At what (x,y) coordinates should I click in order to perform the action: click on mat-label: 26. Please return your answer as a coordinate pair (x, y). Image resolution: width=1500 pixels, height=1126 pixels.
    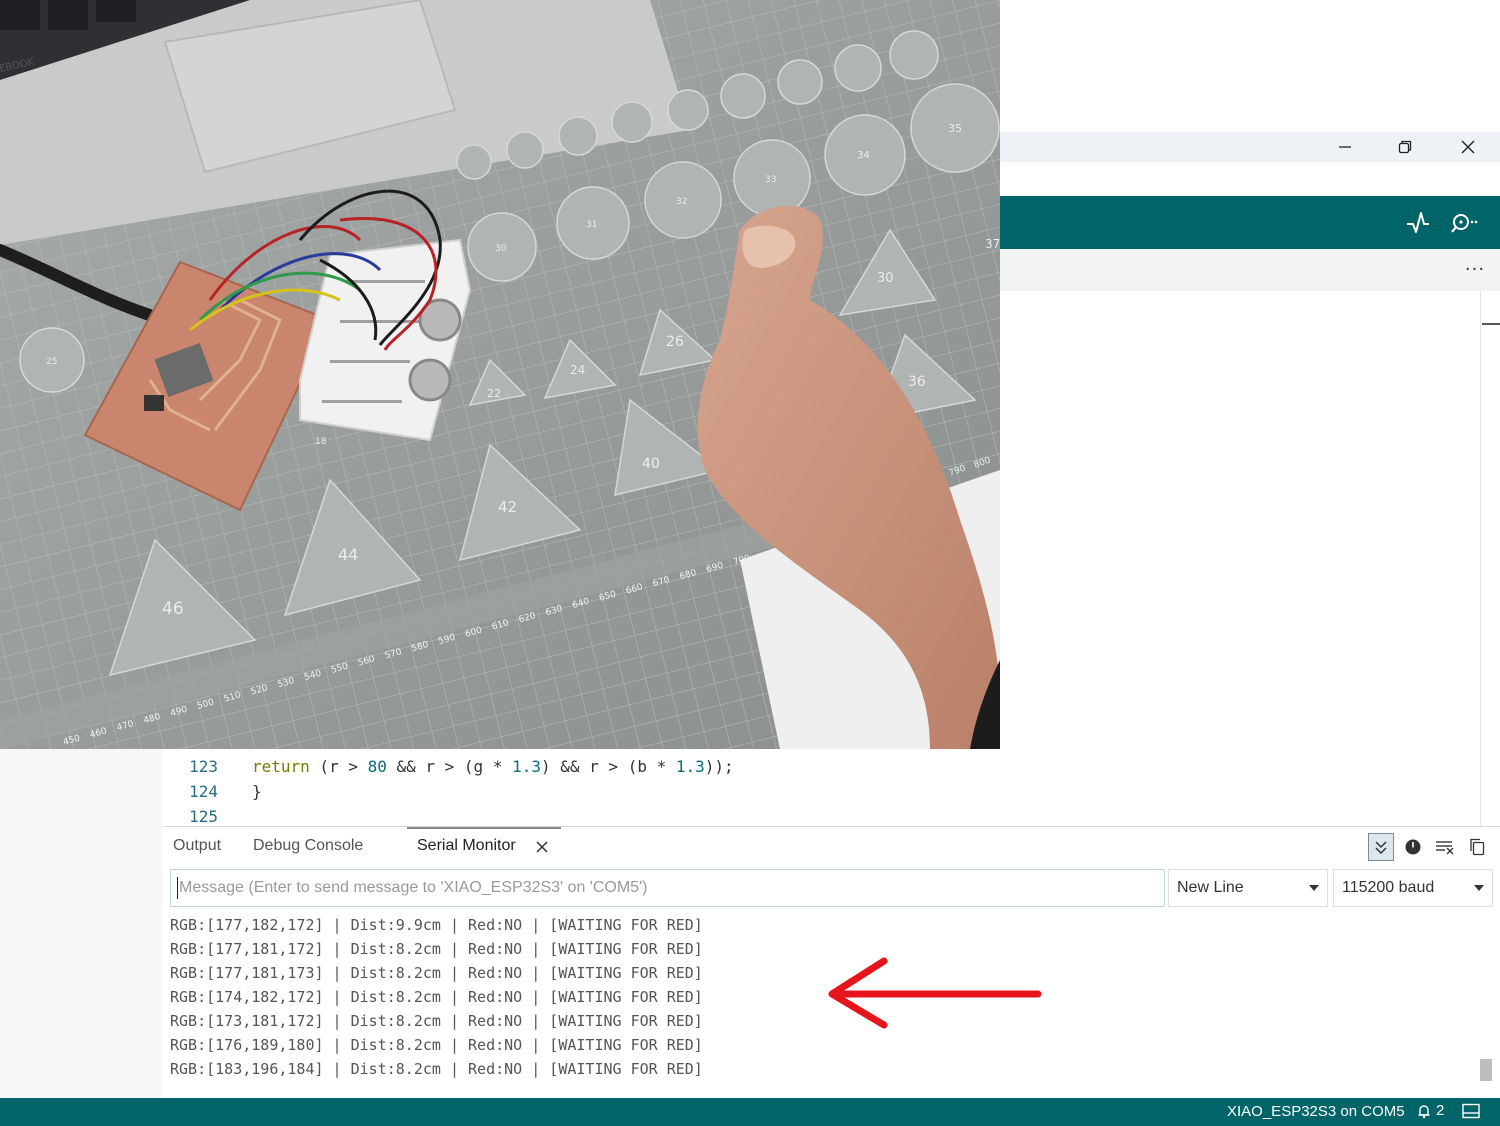
    Looking at the image, I should click on (675, 342).